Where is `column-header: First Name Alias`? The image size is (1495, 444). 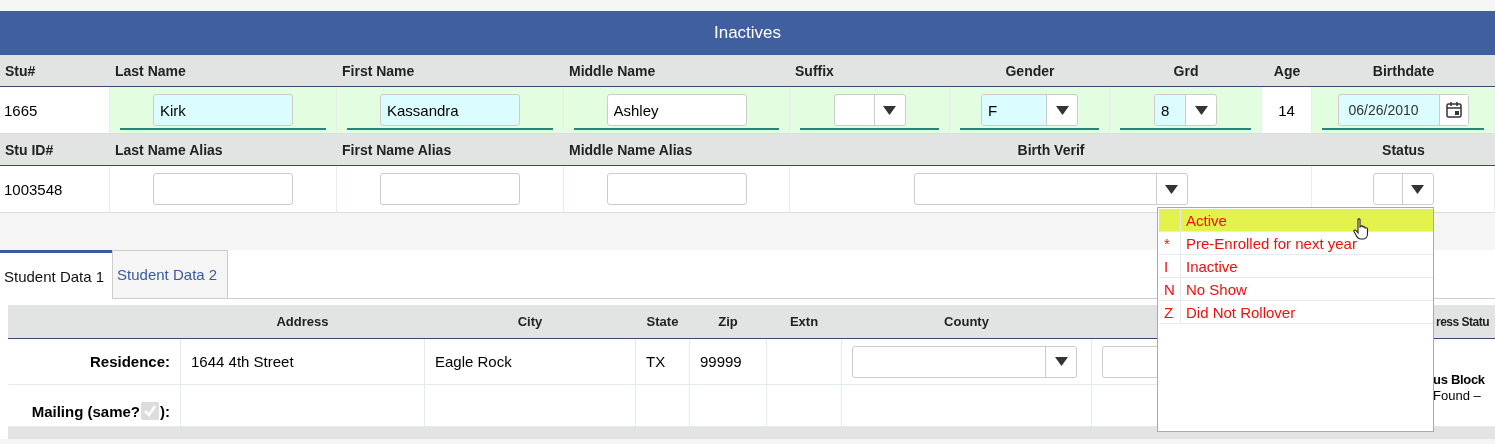
column-header: First Name Alias is located at coordinates (397, 149).